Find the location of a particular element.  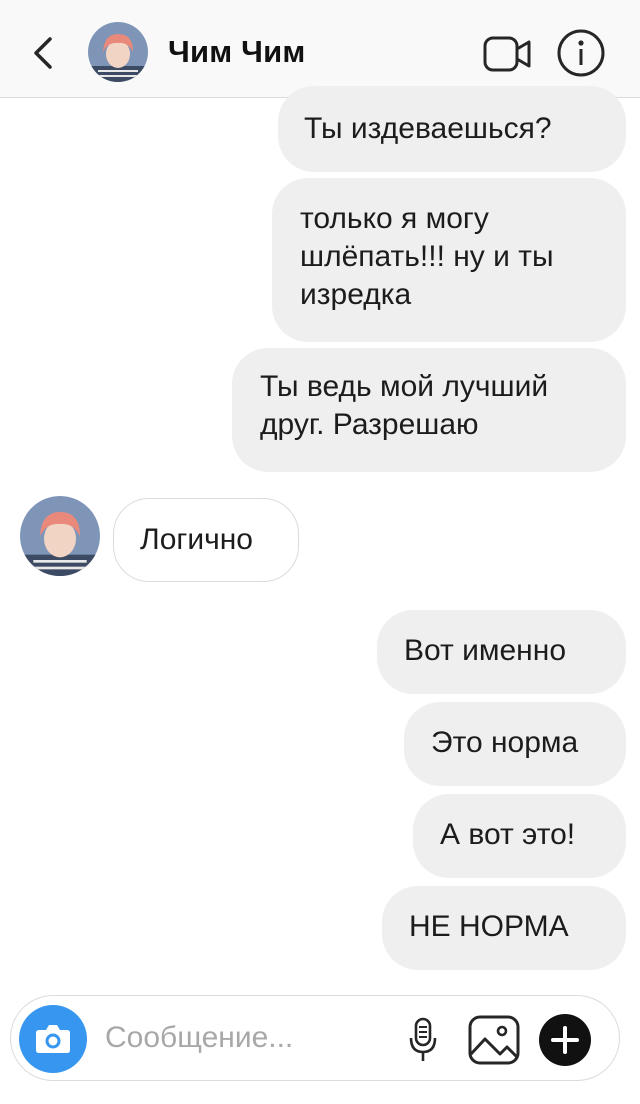

message-input is located at coordinates (250, 1038).